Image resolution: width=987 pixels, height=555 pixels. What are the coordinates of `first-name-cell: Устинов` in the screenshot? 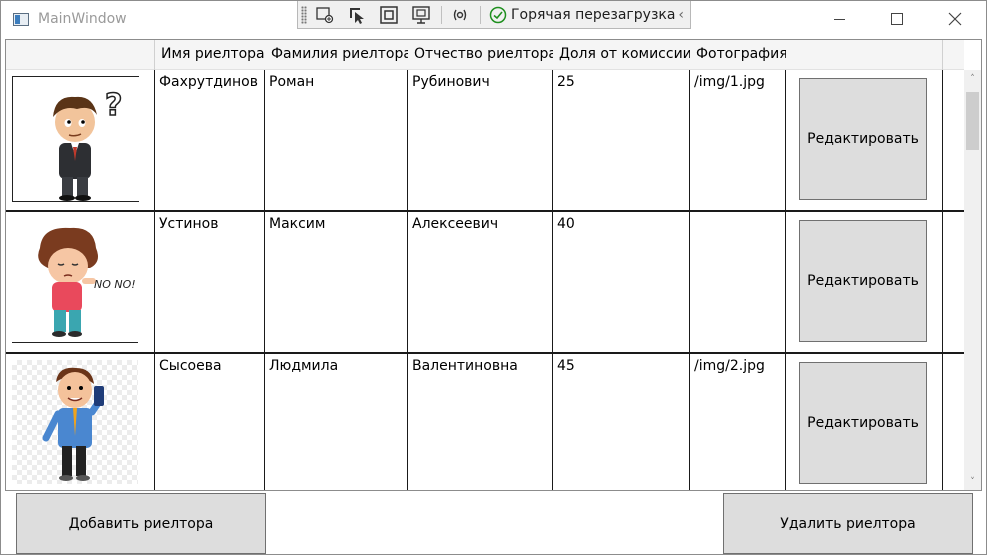 It's located at (210, 282).